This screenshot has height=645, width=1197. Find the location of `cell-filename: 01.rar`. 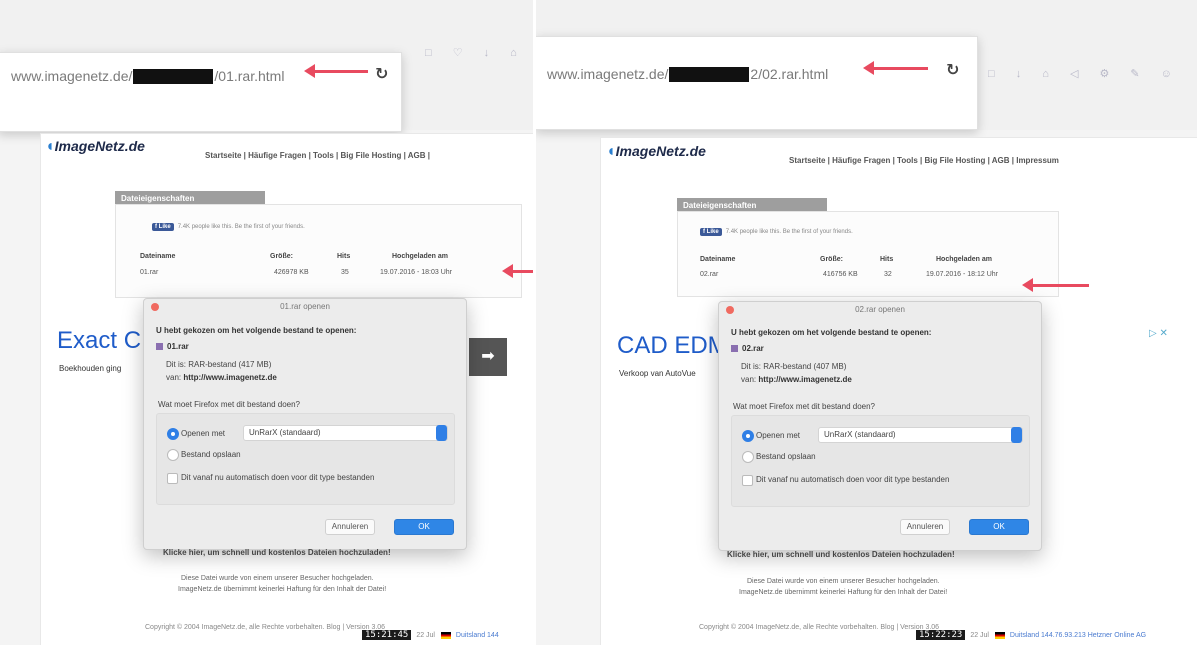

cell-filename: 01.rar is located at coordinates (149, 272).